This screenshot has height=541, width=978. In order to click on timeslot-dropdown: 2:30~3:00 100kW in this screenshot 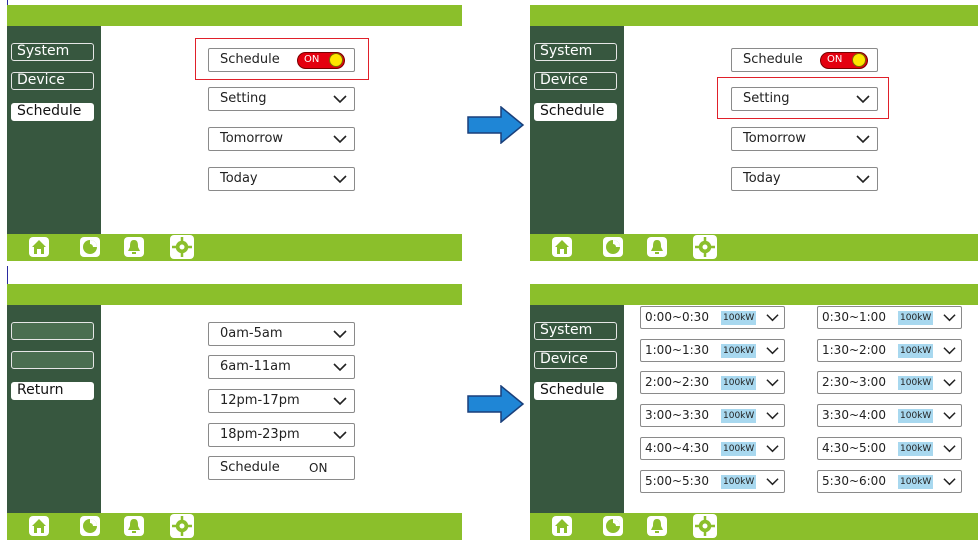, I will do `click(889, 382)`.